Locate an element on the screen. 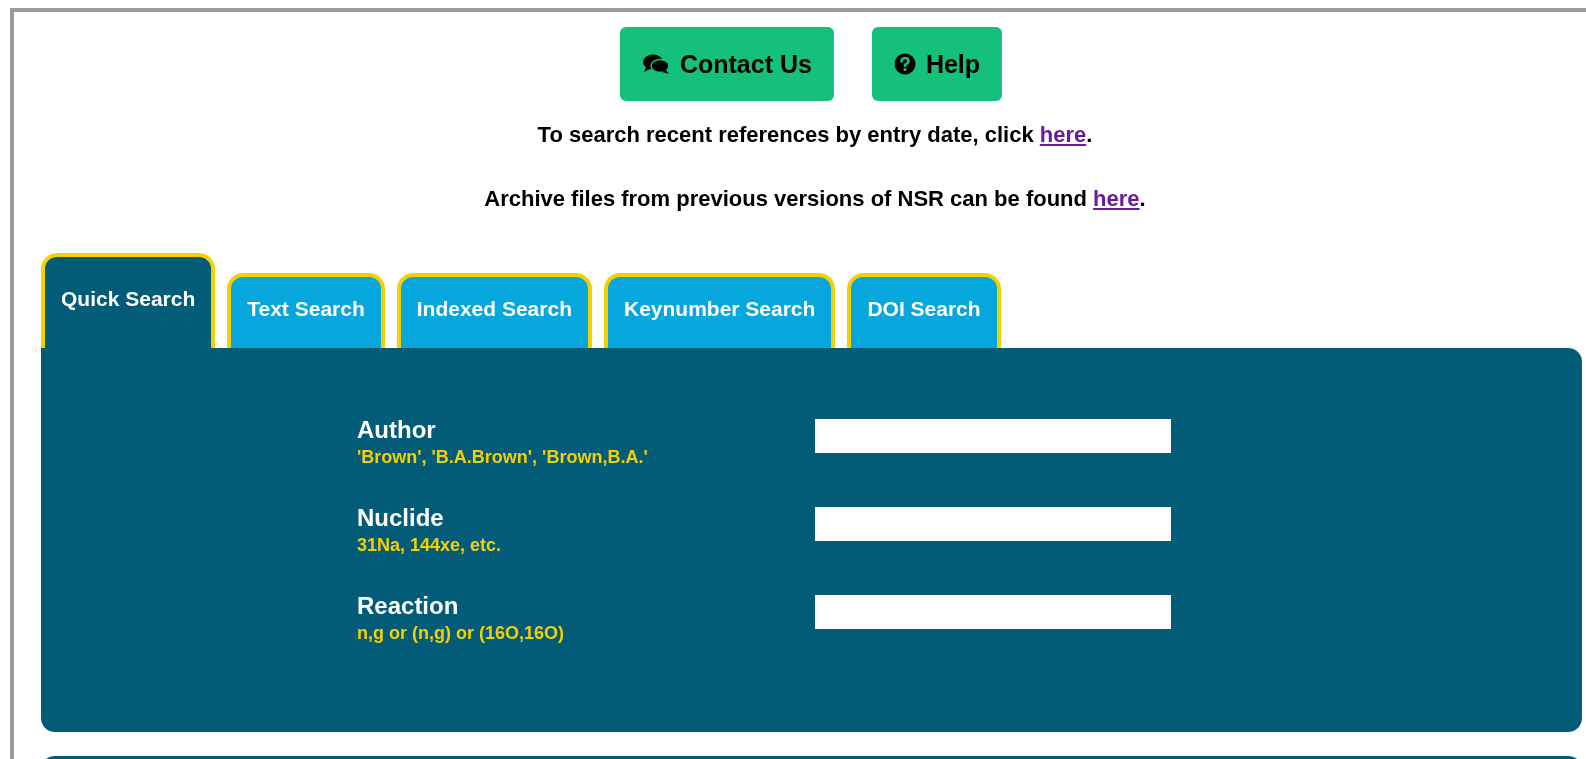  field-label: Author is located at coordinates (397, 430).